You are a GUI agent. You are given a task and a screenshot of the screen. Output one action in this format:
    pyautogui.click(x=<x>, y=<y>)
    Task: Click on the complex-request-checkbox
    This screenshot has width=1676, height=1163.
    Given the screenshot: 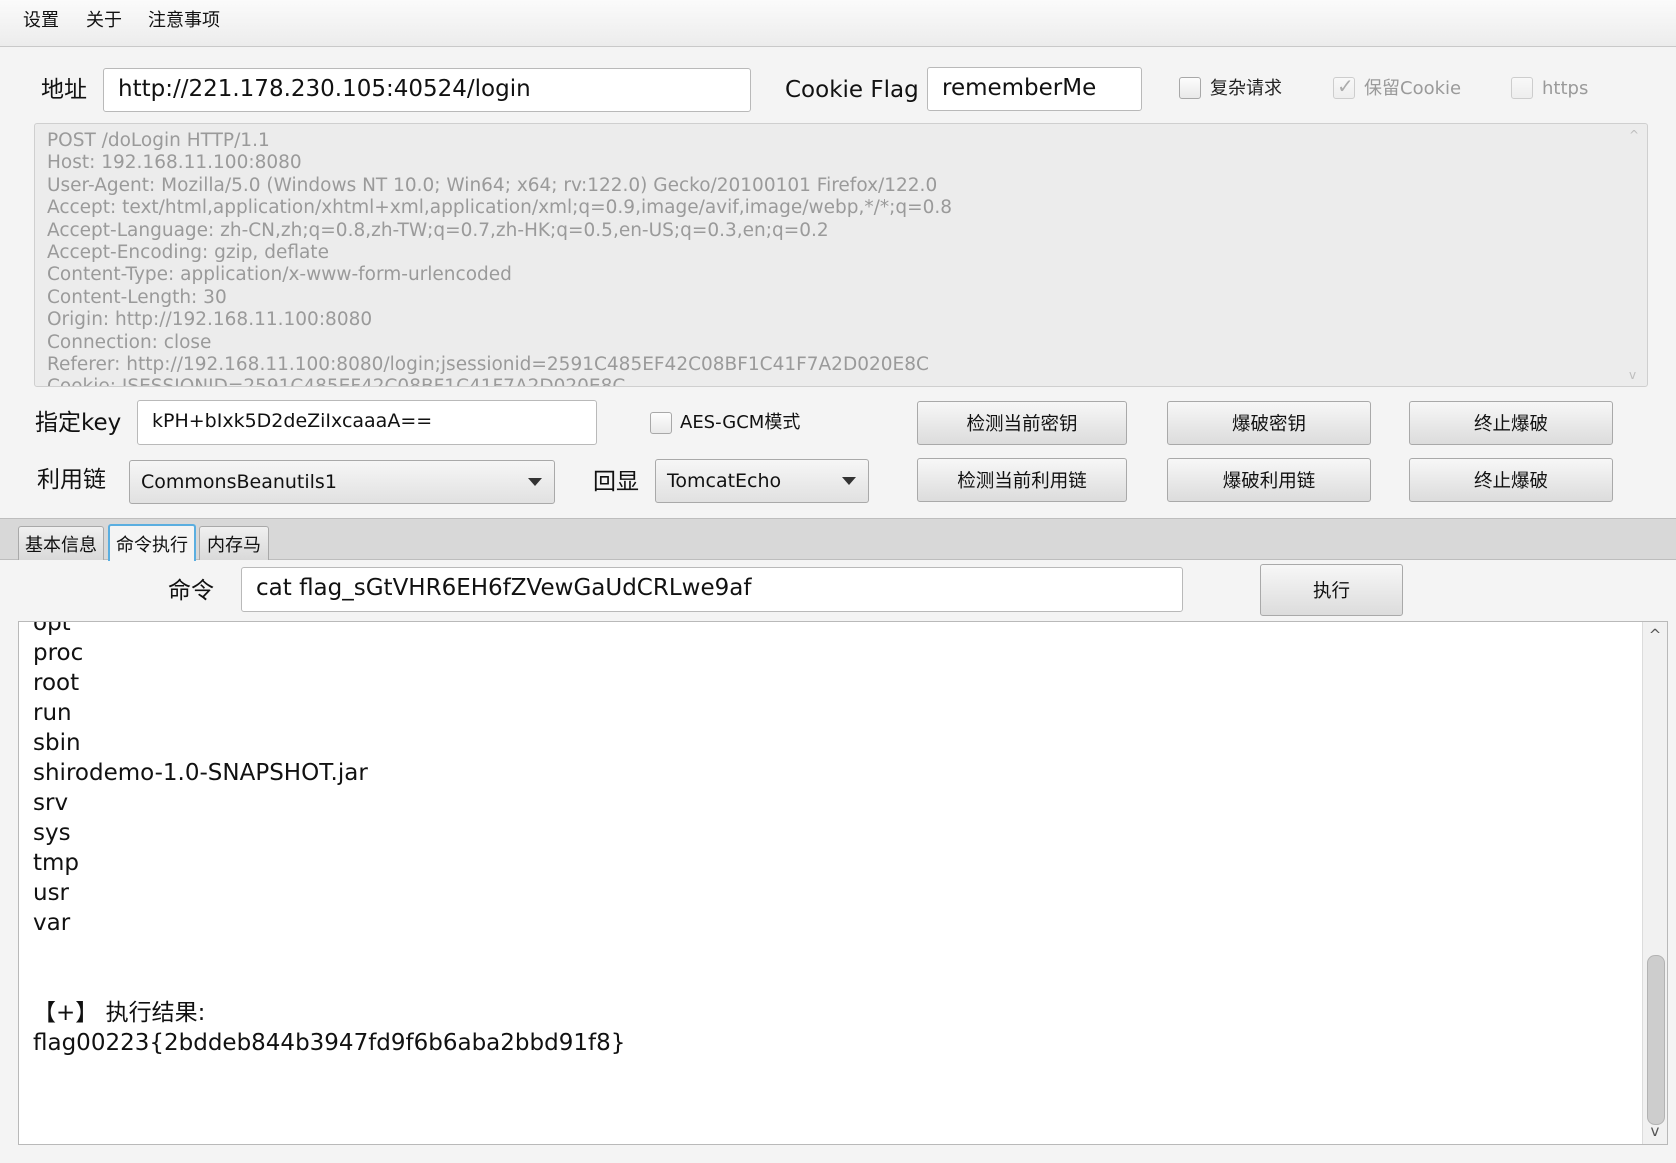 What is the action you would take?
    pyautogui.click(x=1190, y=88)
    